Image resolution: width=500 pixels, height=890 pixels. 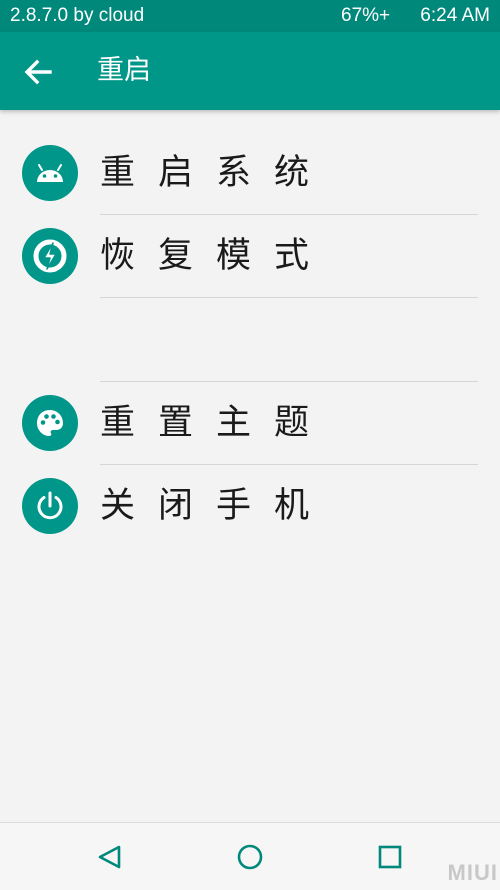 I want to click on menu-item-label: 重置主题, so click(x=216, y=423).